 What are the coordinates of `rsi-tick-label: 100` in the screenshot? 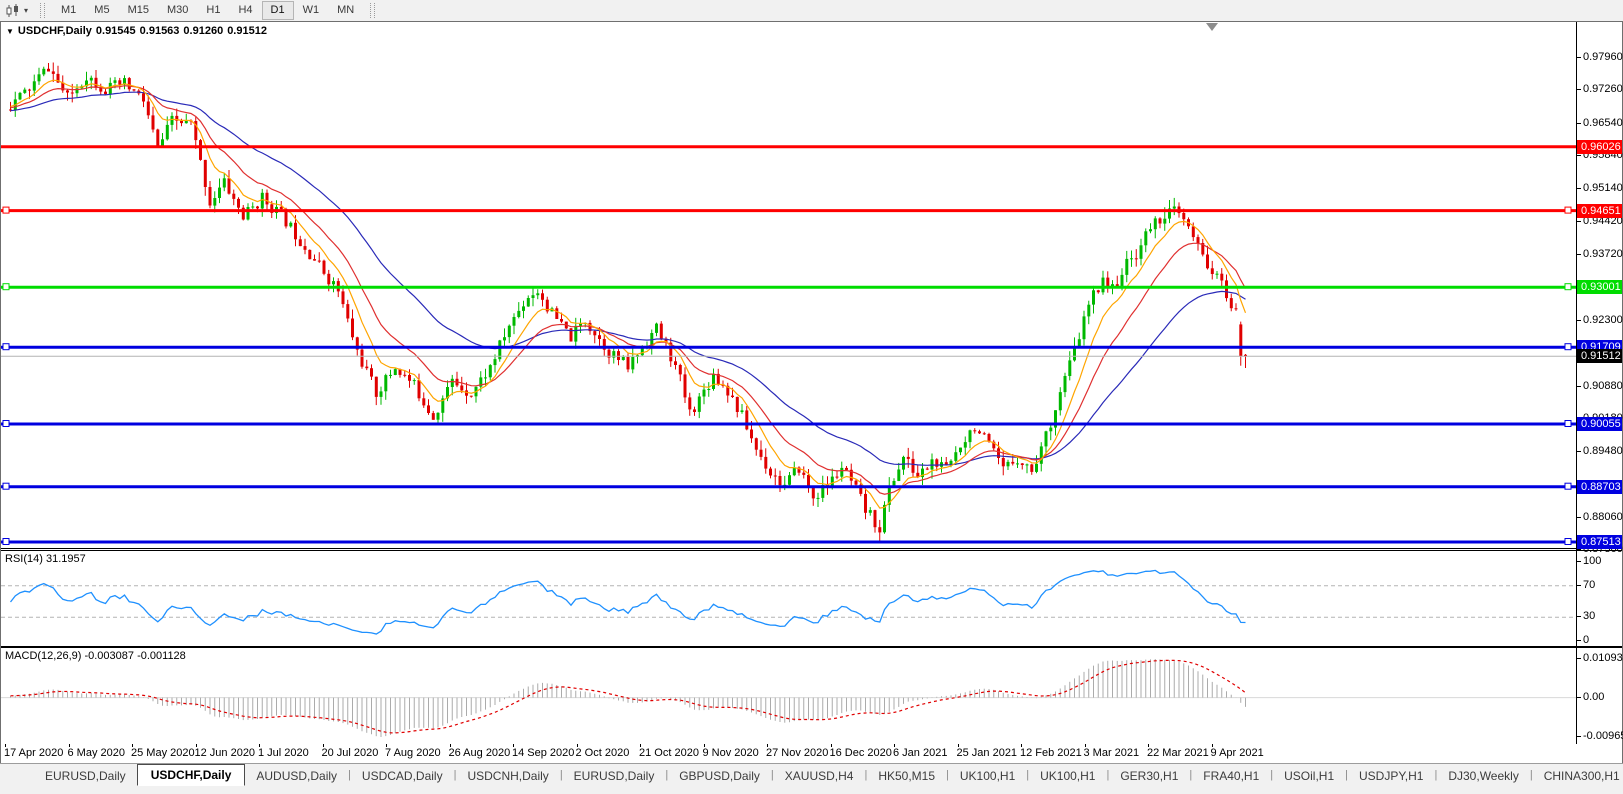 It's located at (1592, 561).